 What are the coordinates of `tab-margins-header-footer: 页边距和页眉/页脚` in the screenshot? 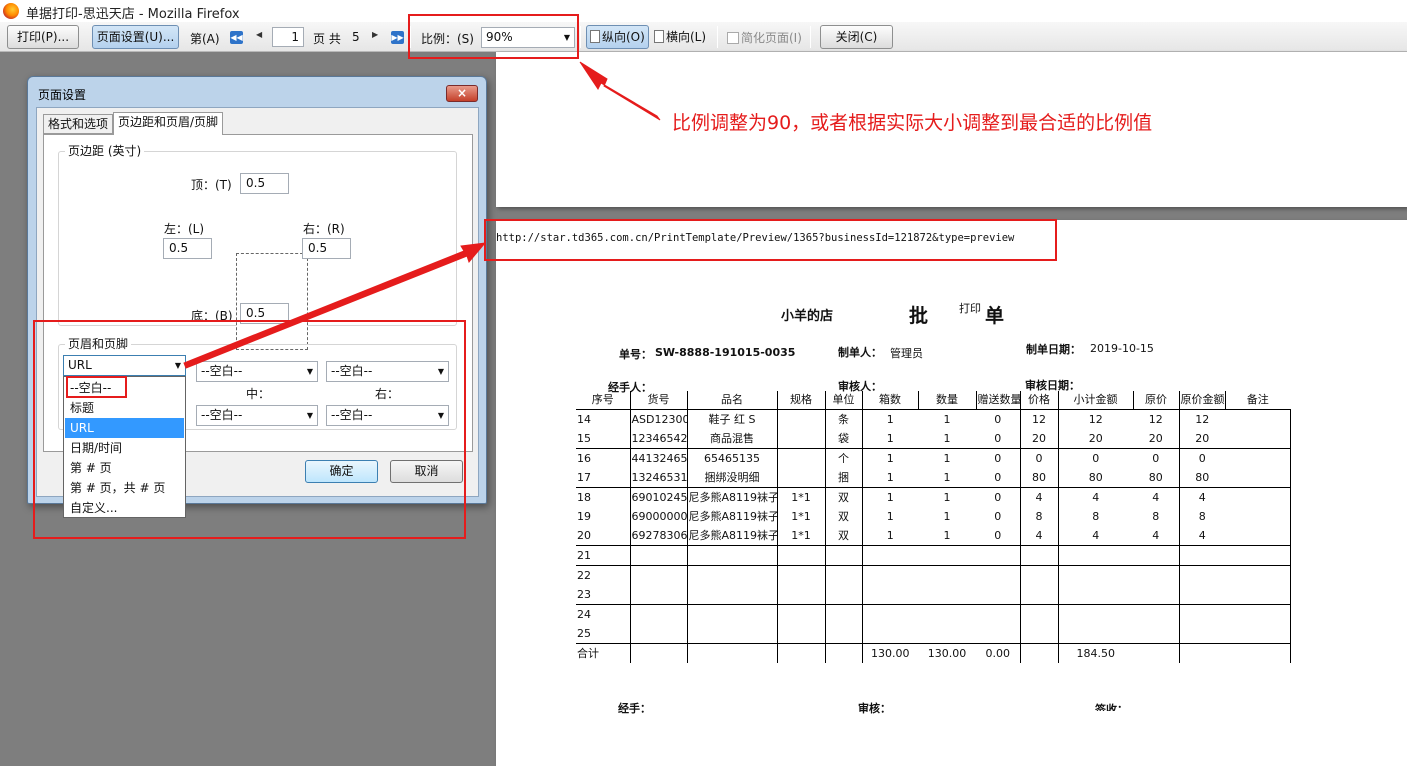 It's located at (168, 123).